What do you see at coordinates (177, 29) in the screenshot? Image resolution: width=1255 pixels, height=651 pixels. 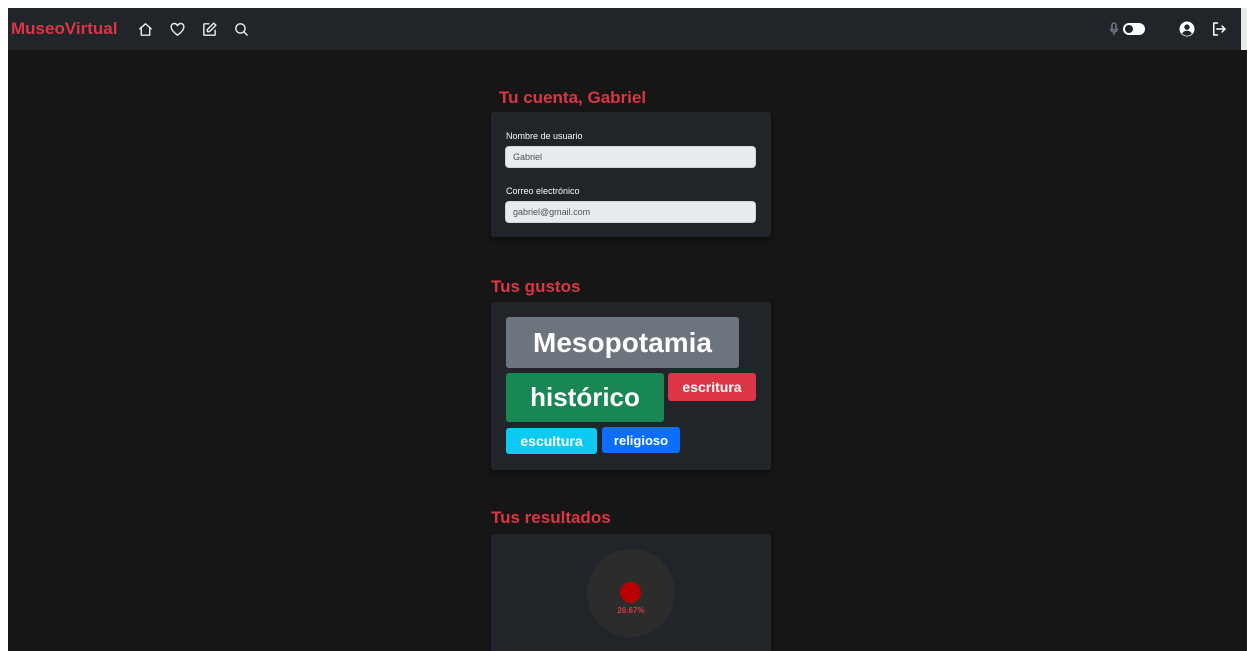 I see `heart-icon` at bounding box center [177, 29].